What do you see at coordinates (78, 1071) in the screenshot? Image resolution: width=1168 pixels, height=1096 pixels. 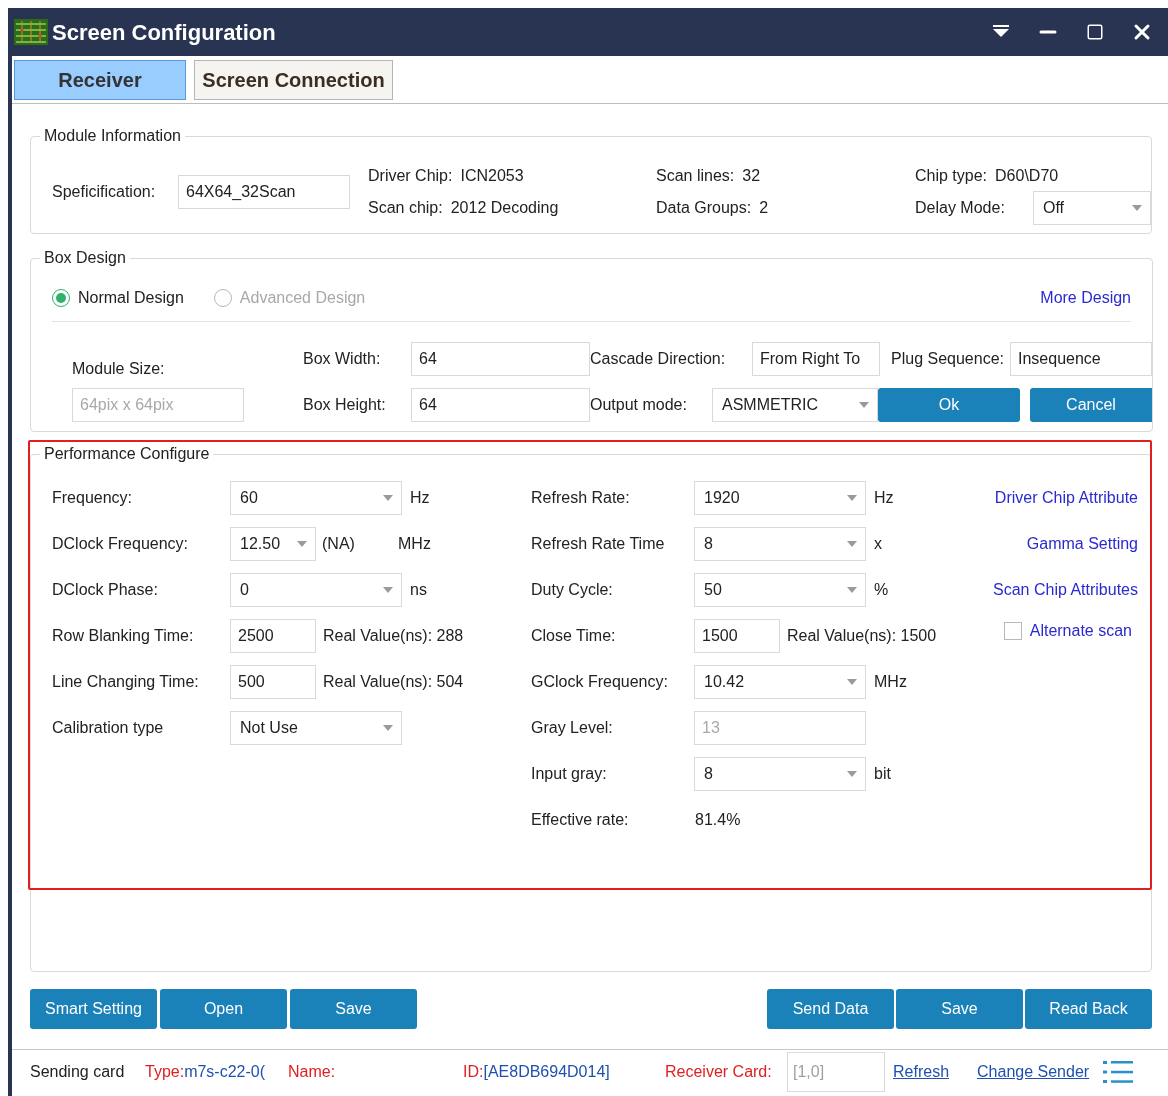 I see `status-text: Sending card` at bounding box center [78, 1071].